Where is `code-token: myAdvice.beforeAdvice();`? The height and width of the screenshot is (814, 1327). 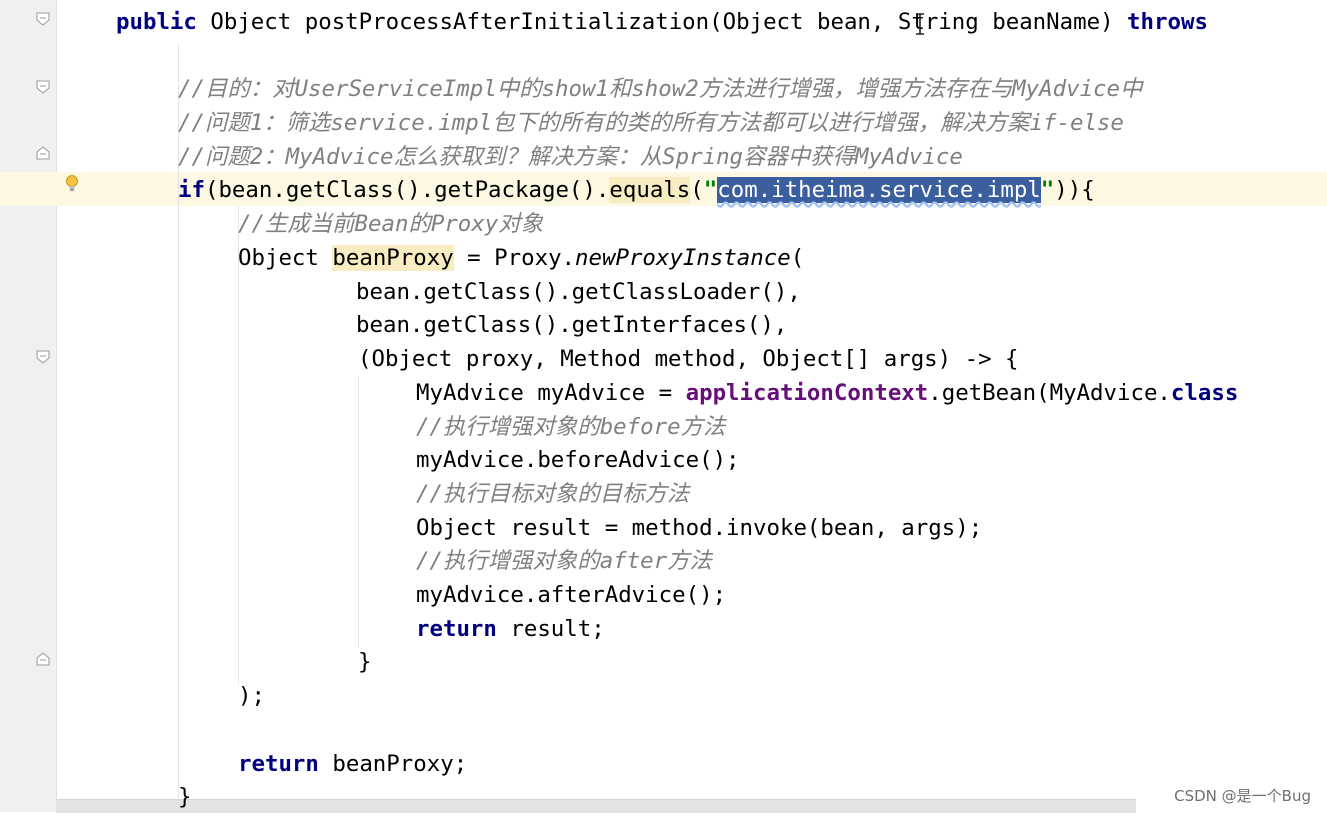
code-token: myAdvice.beforeAdvice(); is located at coordinates (578, 460).